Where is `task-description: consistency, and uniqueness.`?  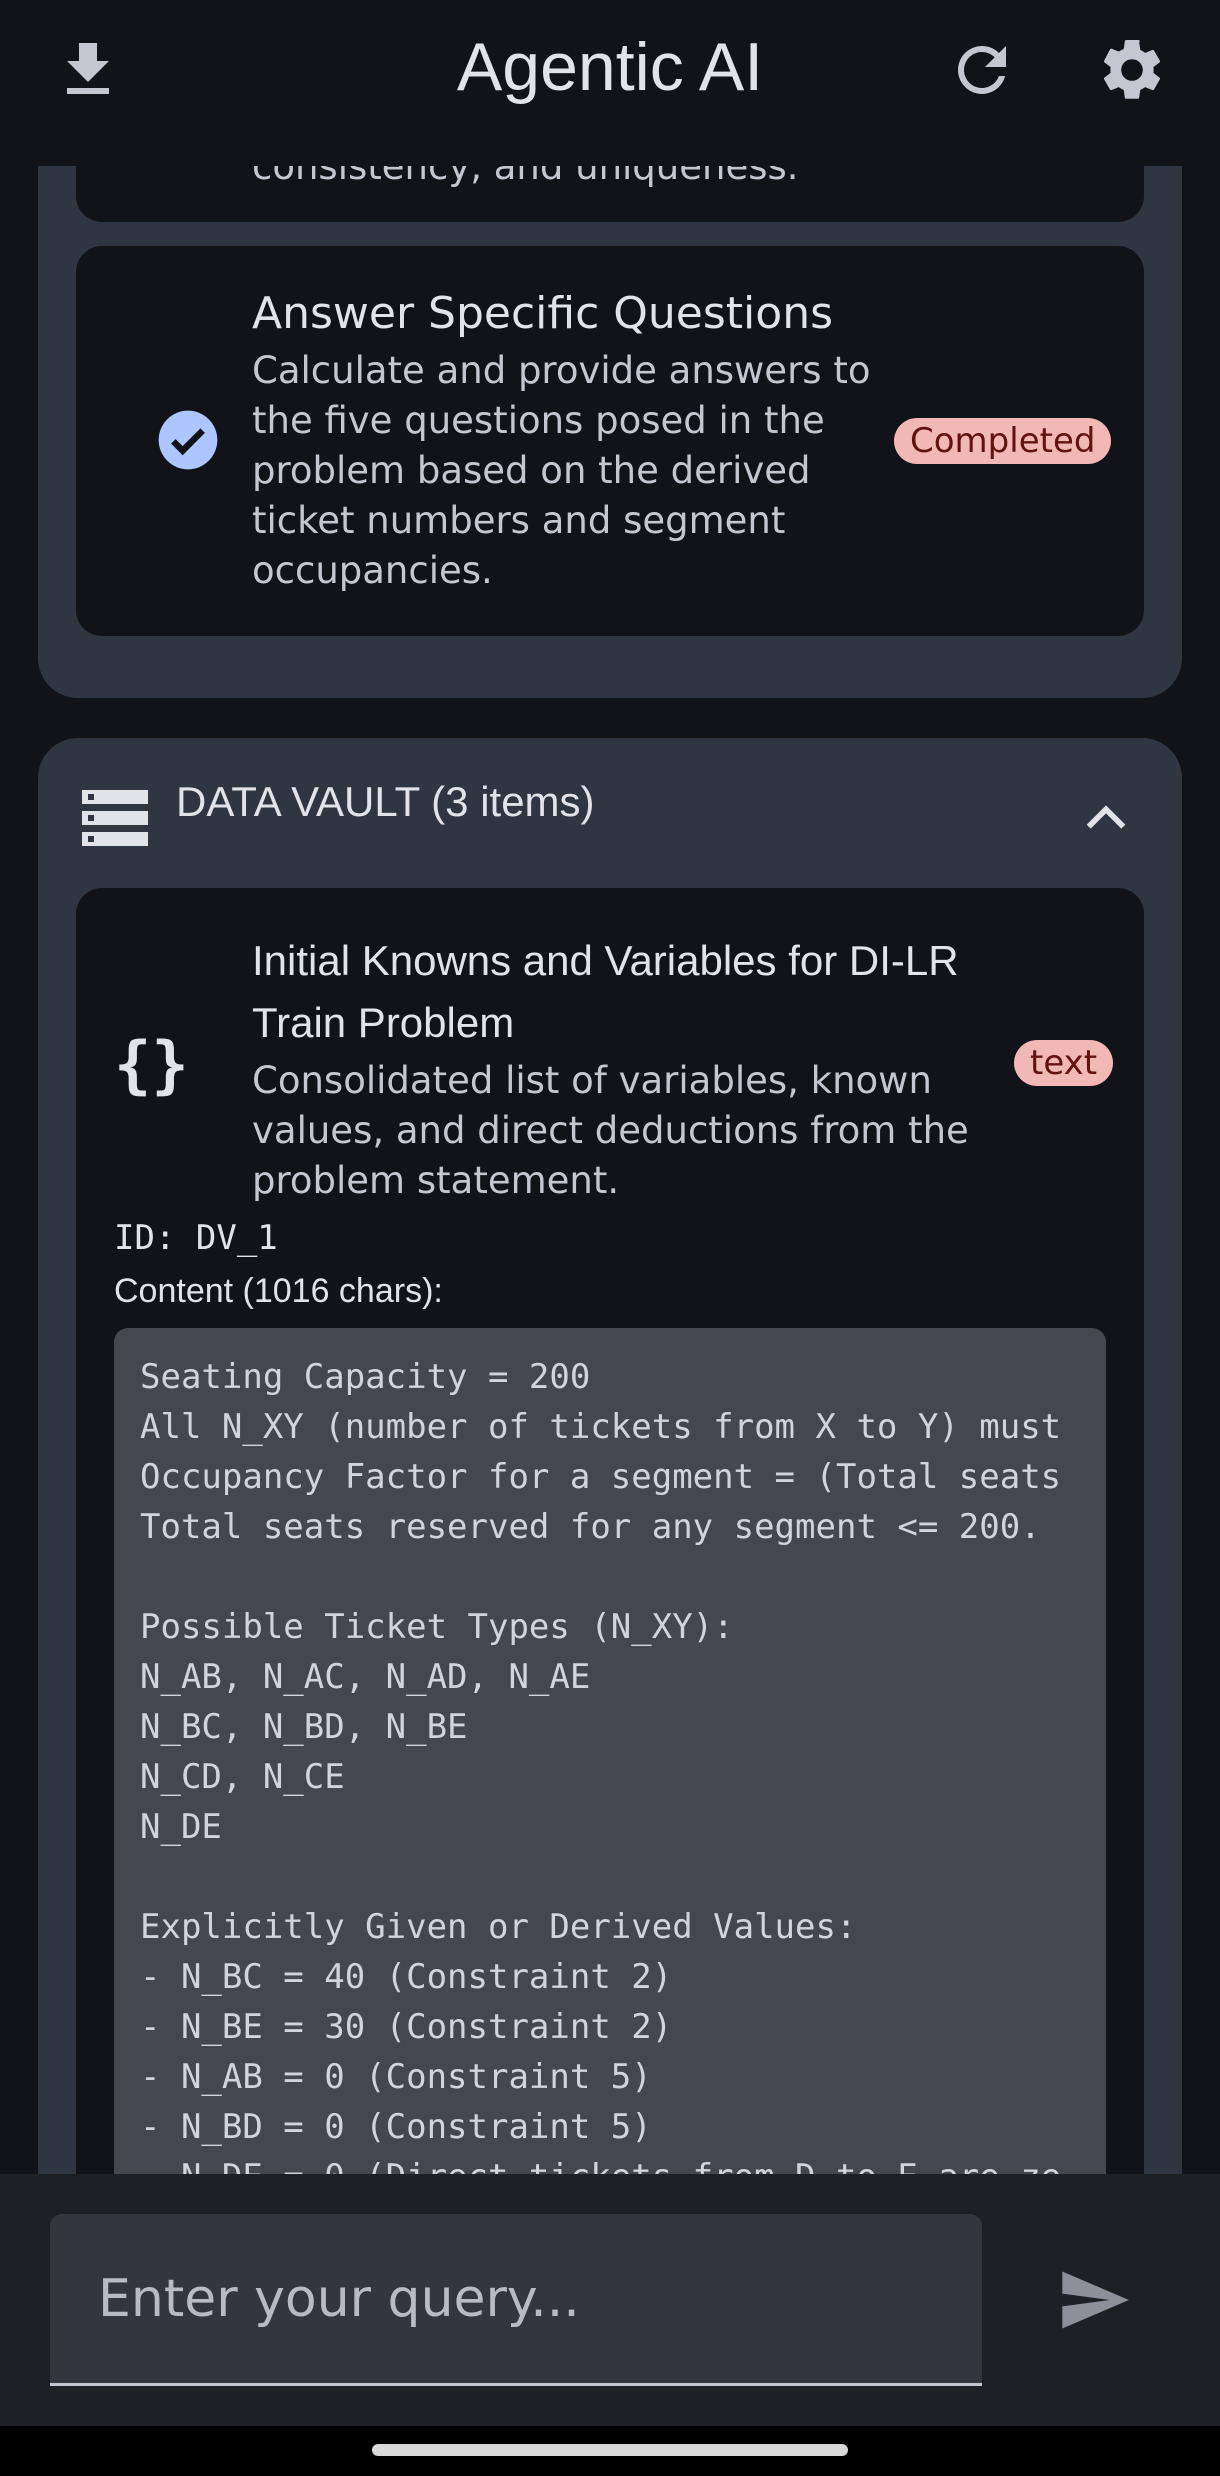
task-description: consistency, and uniqueness. is located at coordinates (525, 177).